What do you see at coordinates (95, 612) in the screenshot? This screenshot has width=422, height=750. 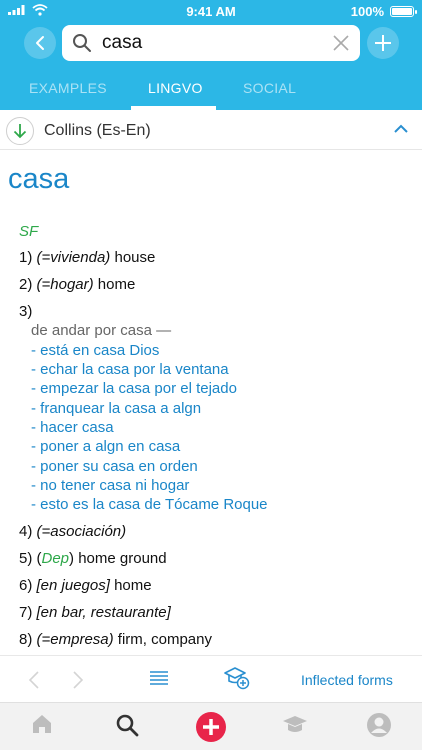 I see `sense-7: 7) [en bar, restaurante]` at bounding box center [95, 612].